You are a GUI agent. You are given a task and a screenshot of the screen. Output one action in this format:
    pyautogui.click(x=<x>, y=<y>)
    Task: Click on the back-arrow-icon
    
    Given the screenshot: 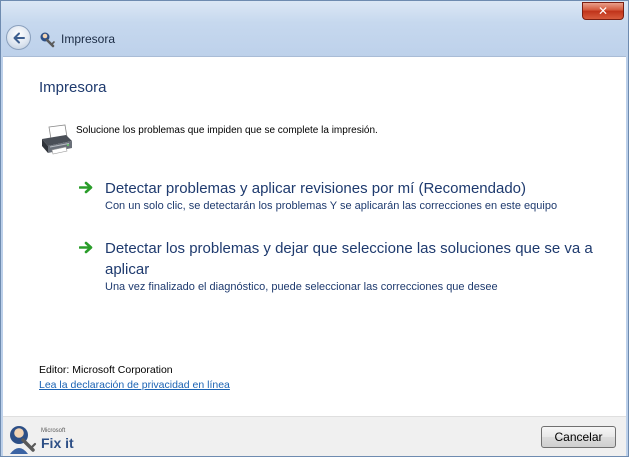 What is the action you would take?
    pyautogui.click(x=19, y=37)
    